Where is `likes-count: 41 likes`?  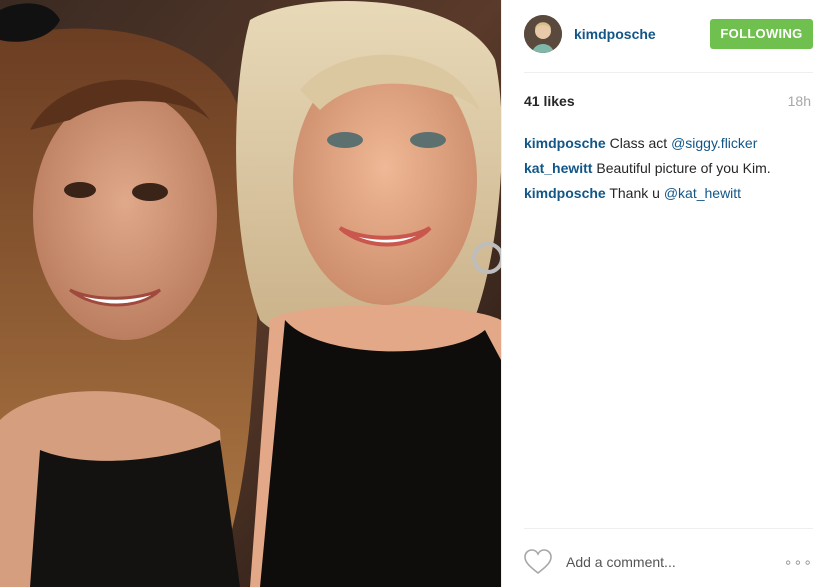
likes-count: 41 likes is located at coordinates (549, 102).